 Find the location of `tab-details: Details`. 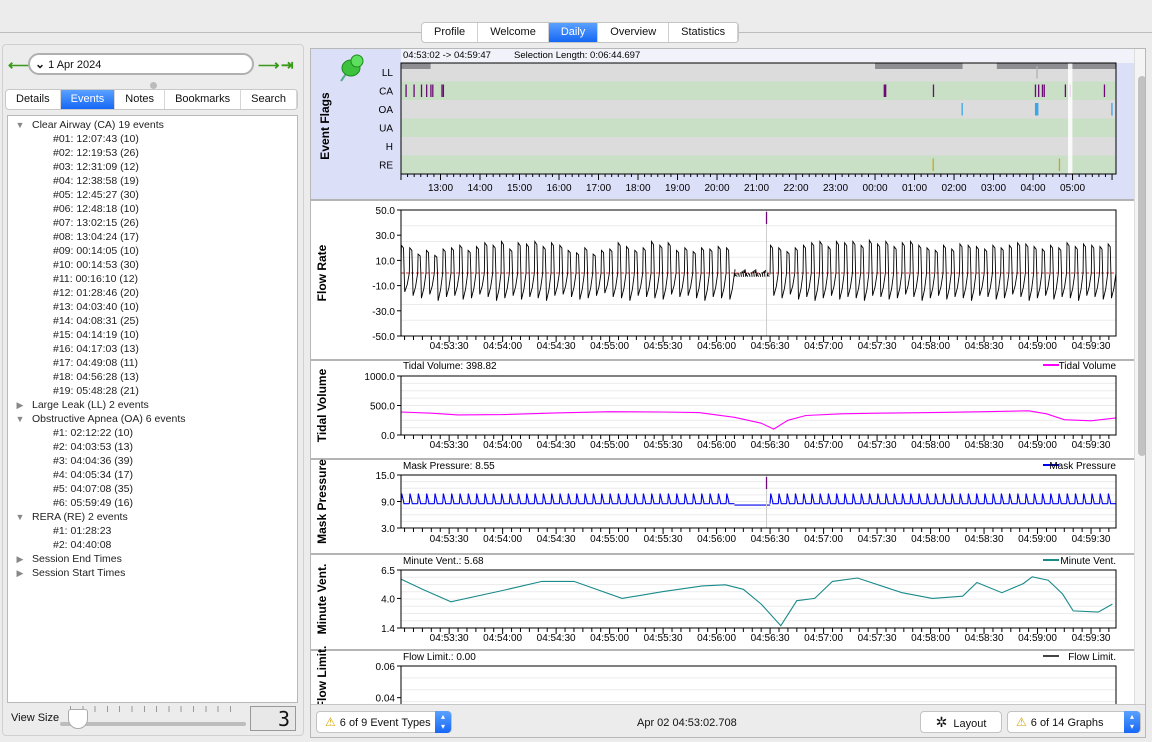

tab-details: Details is located at coordinates (33, 99).